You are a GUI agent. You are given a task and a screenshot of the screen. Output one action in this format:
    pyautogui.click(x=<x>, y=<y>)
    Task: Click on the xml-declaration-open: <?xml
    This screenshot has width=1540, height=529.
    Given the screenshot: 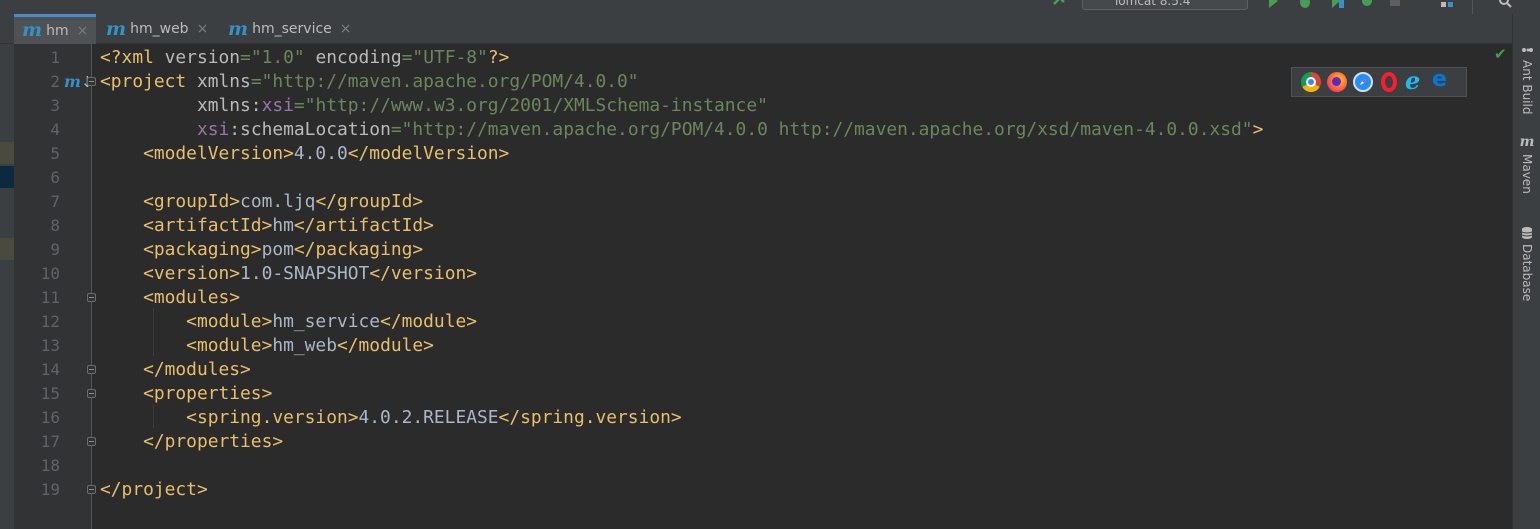 What is the action you would take?
    pyautogui.click(x=132, y=57)
    